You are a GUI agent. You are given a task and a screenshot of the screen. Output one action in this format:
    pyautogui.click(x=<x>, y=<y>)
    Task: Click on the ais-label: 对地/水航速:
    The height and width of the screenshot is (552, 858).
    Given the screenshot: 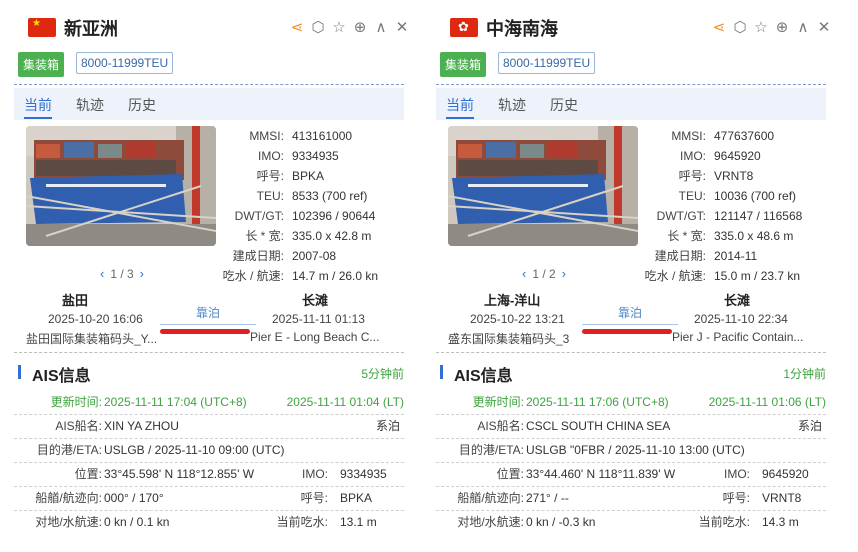 What is the action you would take?
    pyautogui.click(x=68, y=522)
    